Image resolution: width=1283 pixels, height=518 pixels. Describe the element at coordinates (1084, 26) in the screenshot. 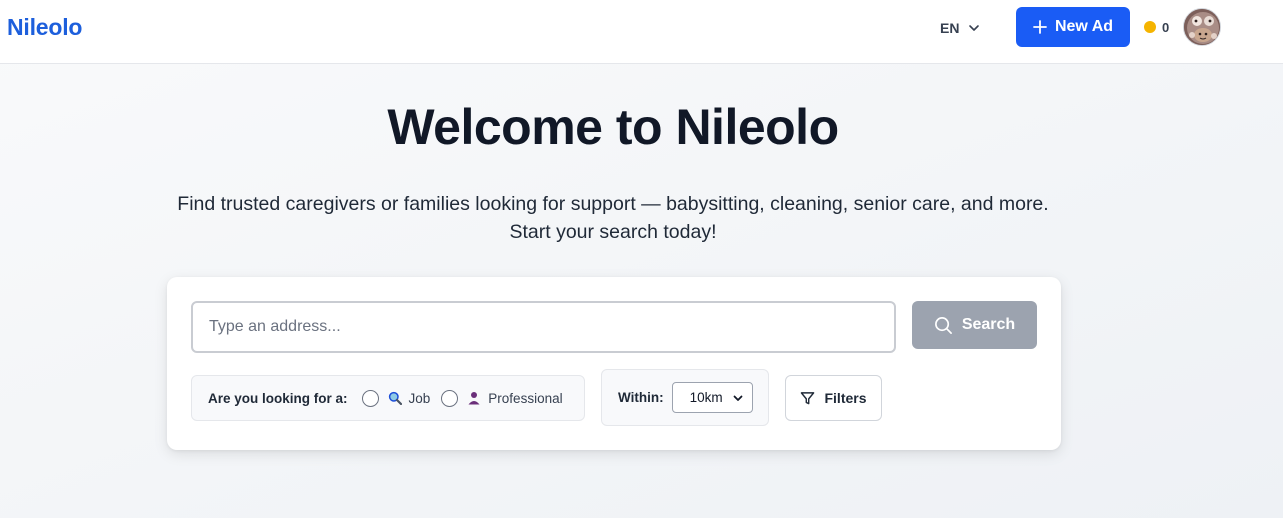

I see `new-ad-label: New Ad` at that location.